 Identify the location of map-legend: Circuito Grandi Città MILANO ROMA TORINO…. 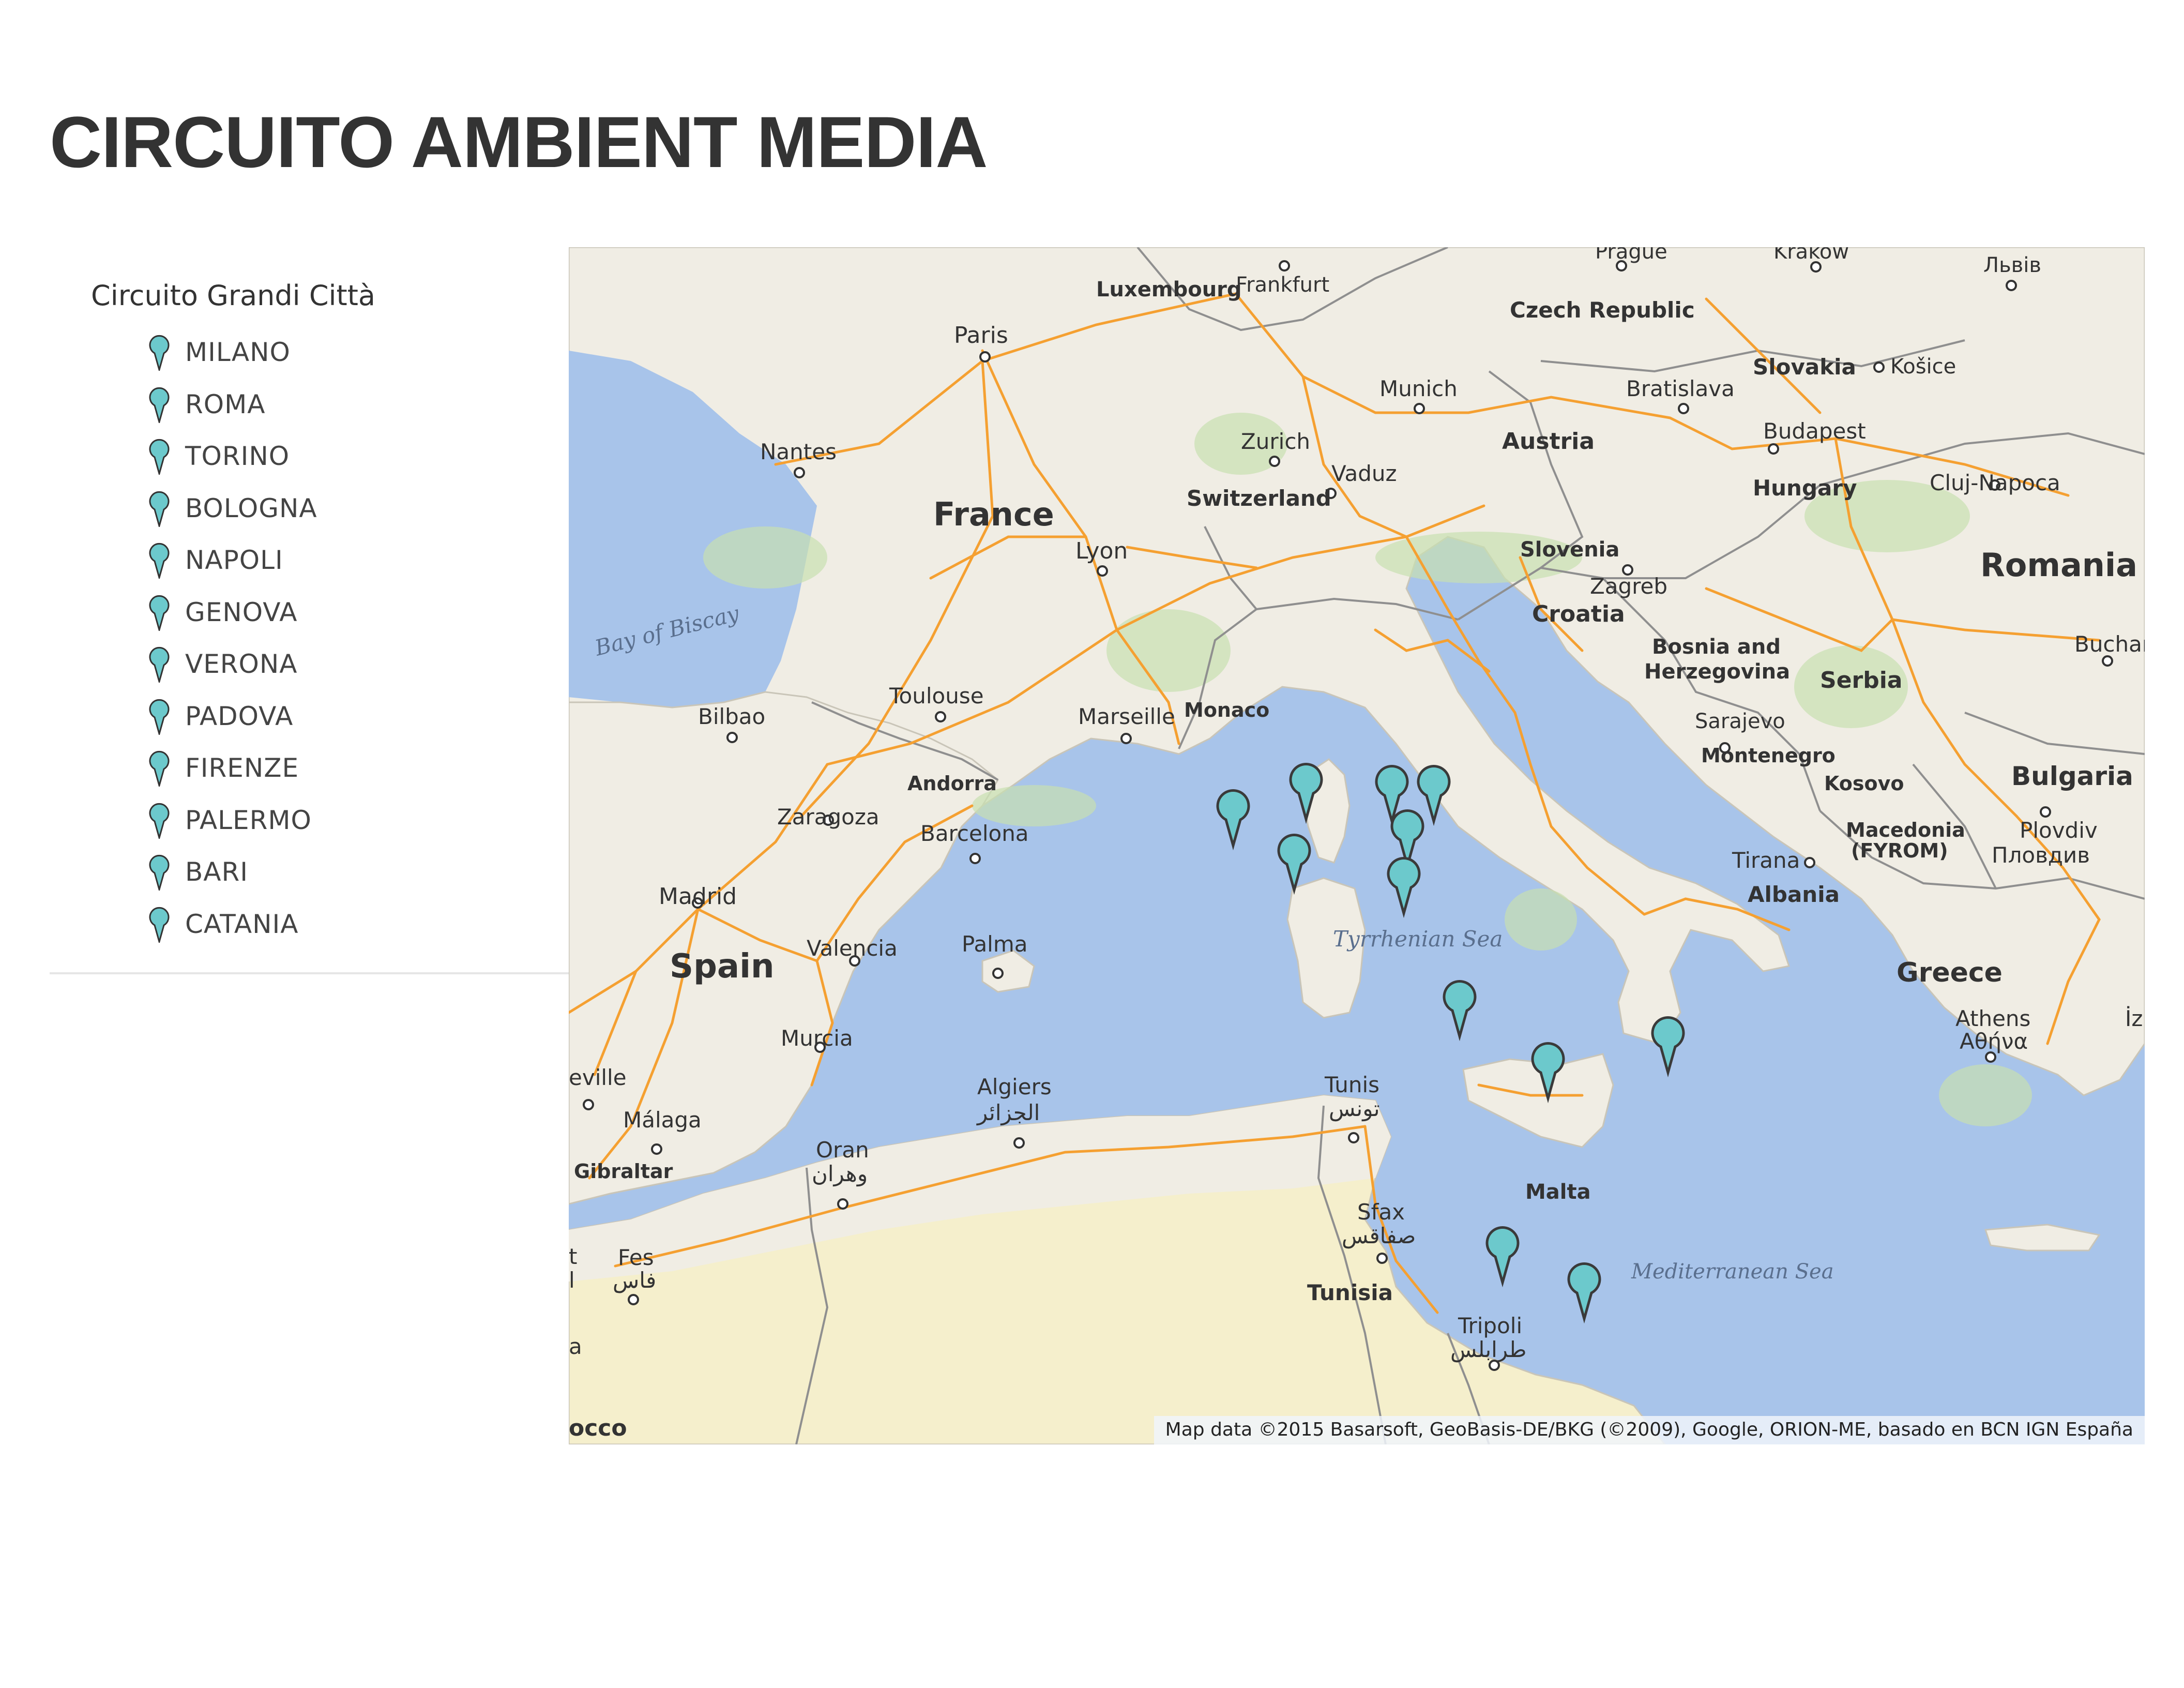
(324, 614).